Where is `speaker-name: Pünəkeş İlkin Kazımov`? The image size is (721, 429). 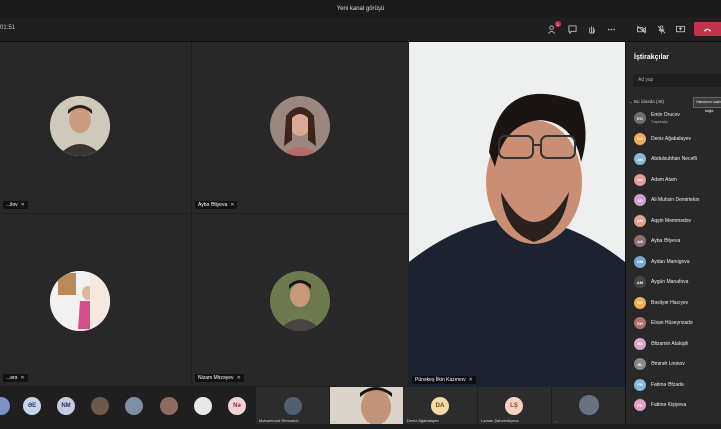
speaker-name: Pünəkeş İlkin Kazımov is located at coordinates (440, 380).